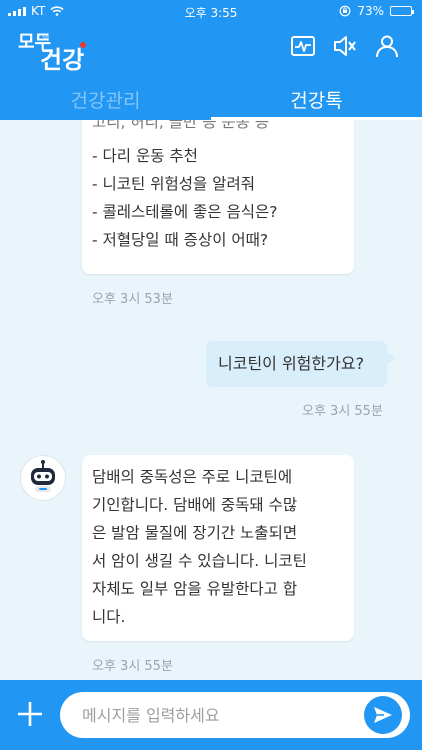 Image resolution: width=422 pixels, height=750 pixels. Describe the element at coordinates (62, 60) in the screenshot. I see `logo-text-geongang: 건강` at that location.